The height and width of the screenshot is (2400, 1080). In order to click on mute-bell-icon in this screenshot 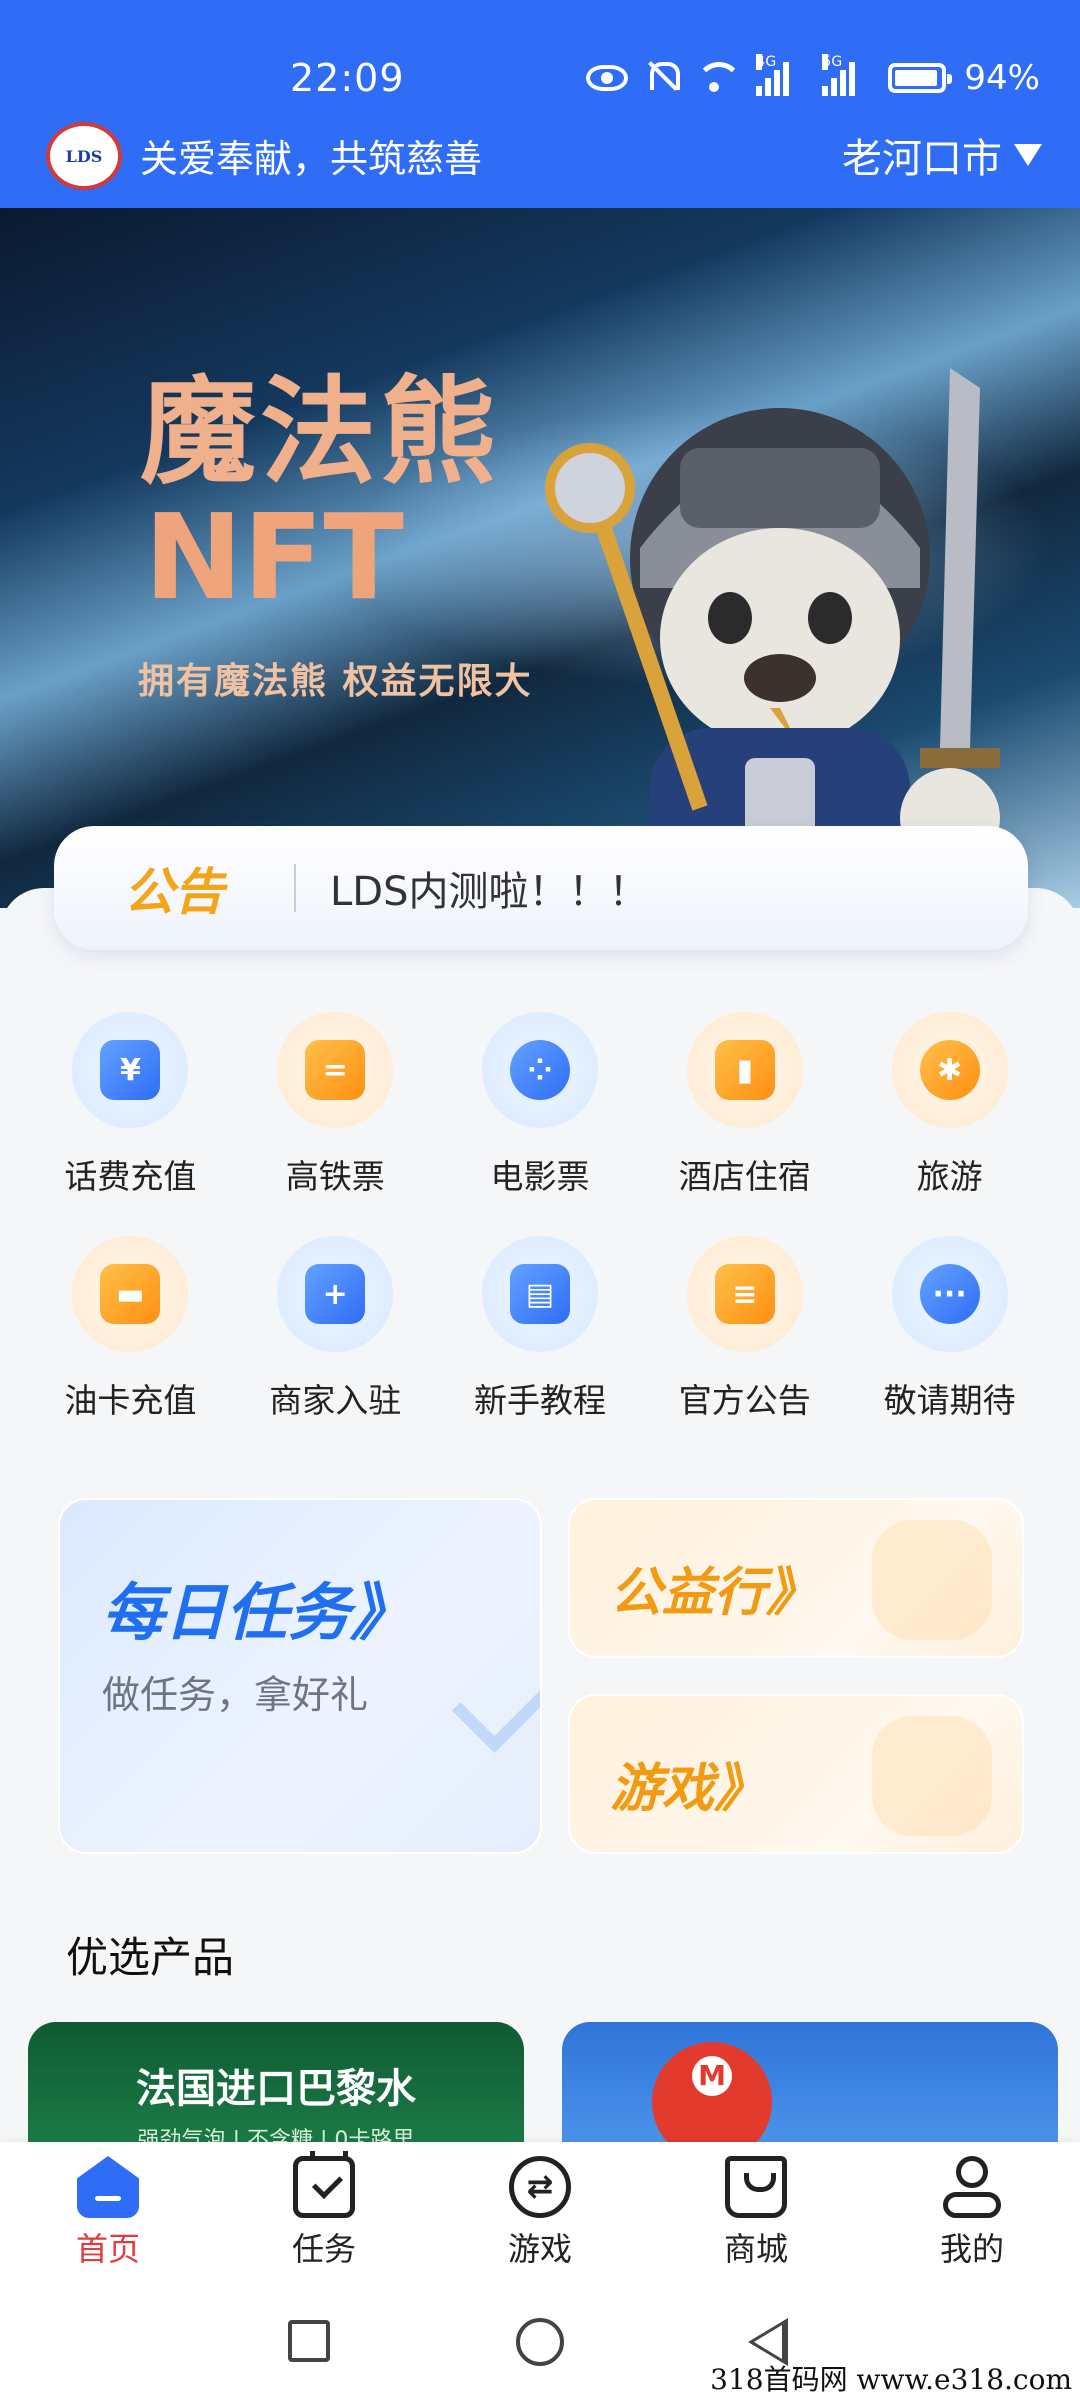, I will do `click(663, 78)`.